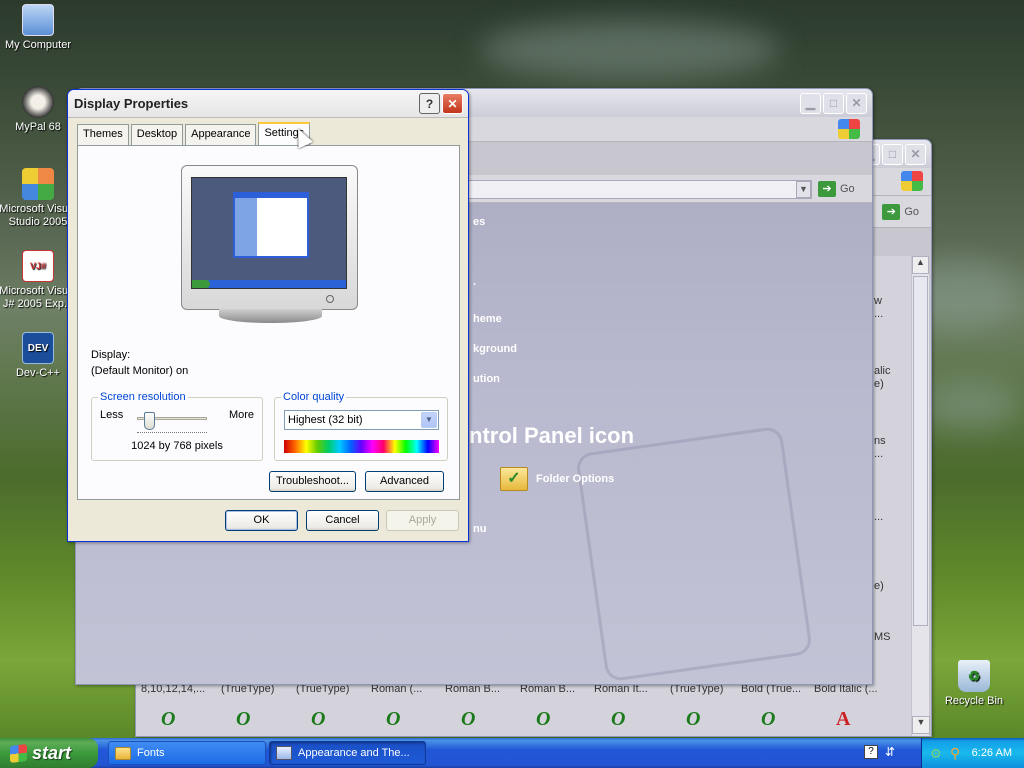  What do you see at coordinates (810, 103) in the screenshot?
I see `minimize-button: ▁` at bounding box center [810, 103].